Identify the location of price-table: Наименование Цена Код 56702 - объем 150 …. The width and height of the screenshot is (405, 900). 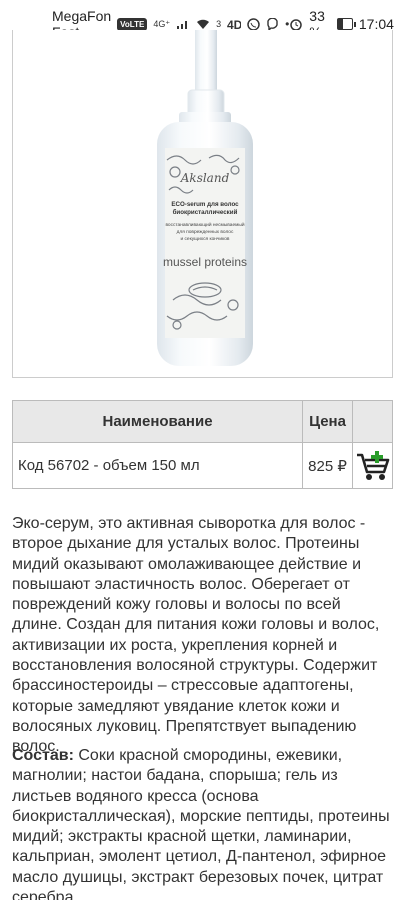
(202, 444).